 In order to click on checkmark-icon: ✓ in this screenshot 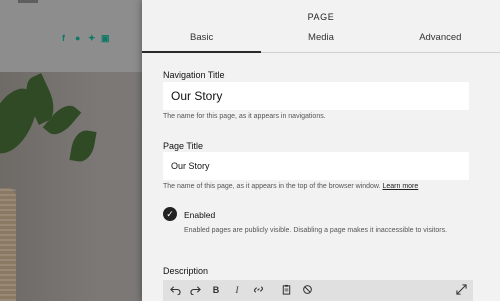, I will do `click(170, 214)`.